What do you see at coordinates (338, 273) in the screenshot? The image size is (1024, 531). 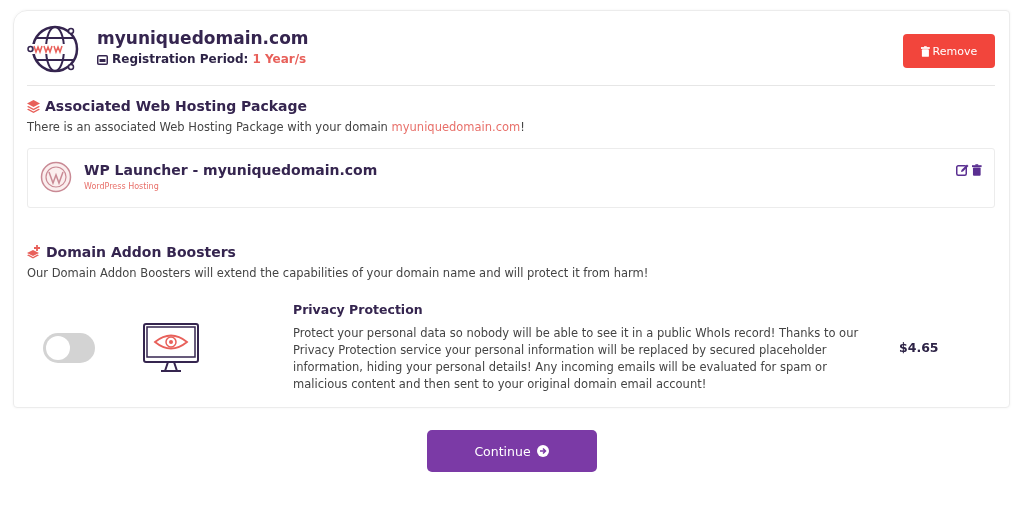 I see `addons-description: Our Domain Addon Boosters will extend the capabilities of your domain name and will protect it from harm!` at bounding box center [338, 273].